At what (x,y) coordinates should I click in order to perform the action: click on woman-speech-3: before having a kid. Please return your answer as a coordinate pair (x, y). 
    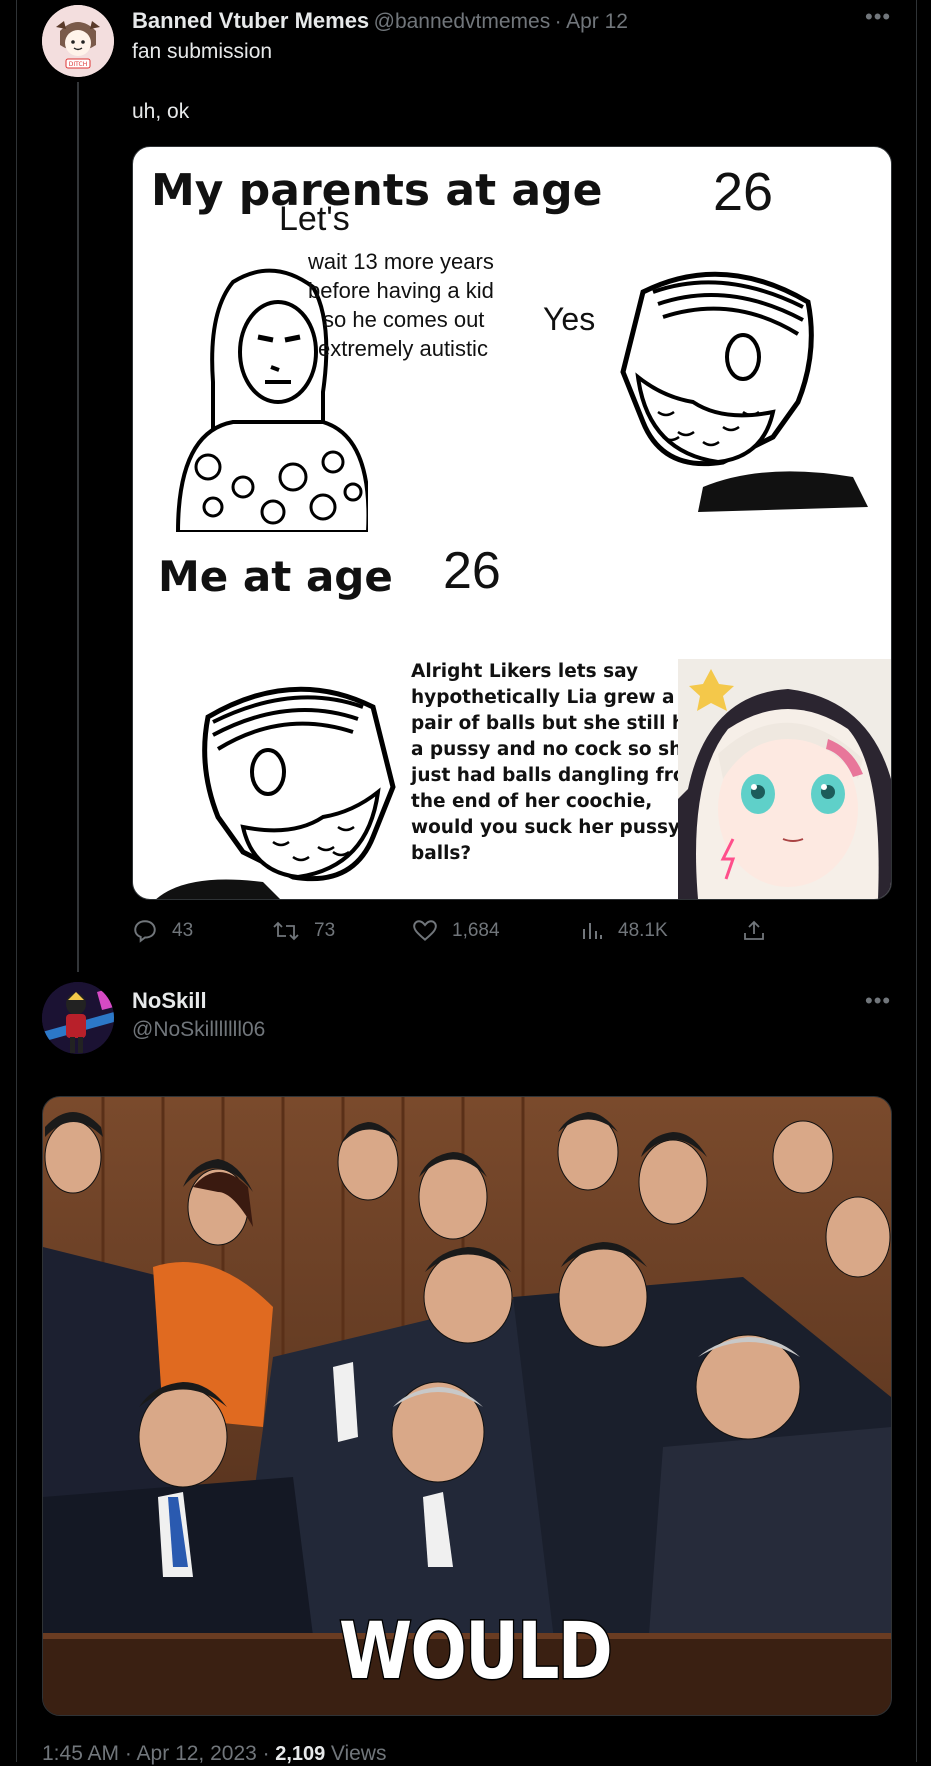
    Looking at the image, I should click on (401, 290).